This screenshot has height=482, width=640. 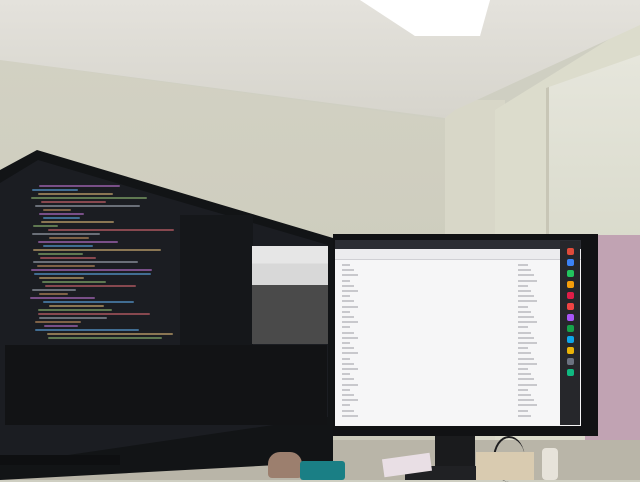 I want to click on browser-toolbar, so click(x=458, y=254).